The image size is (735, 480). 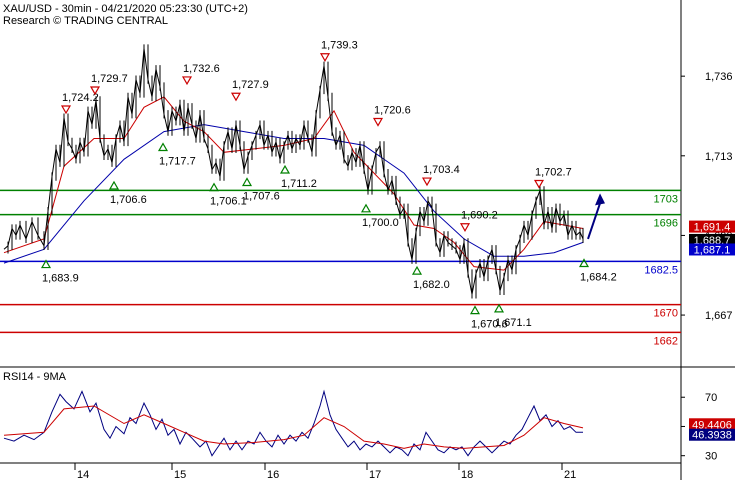 What do you see at coordinates (109, 79) in the screenshot?
I see `top-label: 1,729.7` at bounding box center [109, 79].